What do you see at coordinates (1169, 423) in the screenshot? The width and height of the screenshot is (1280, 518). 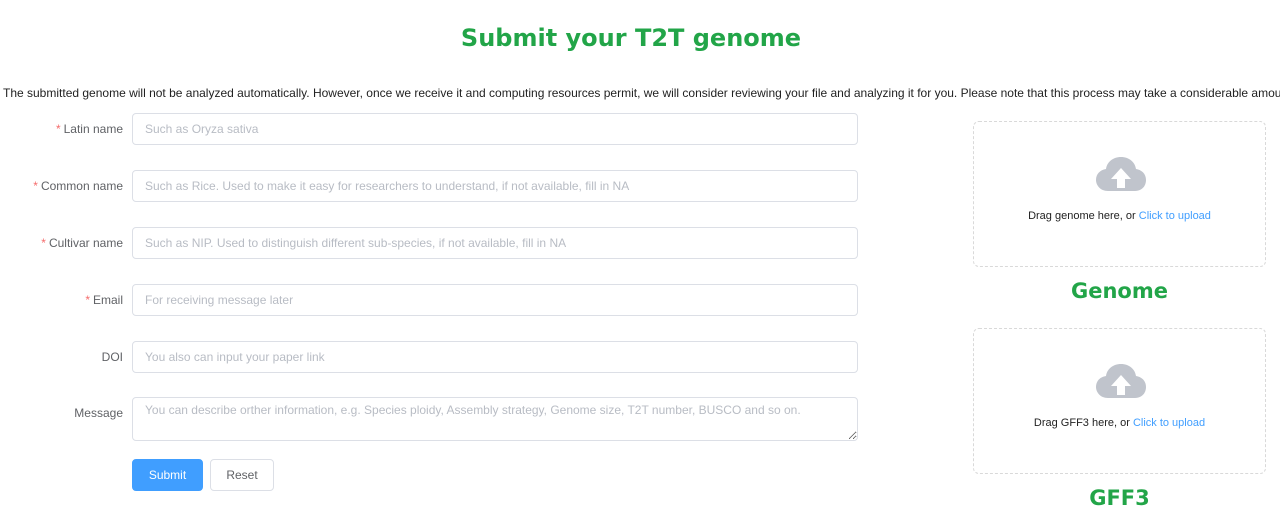 I see `gff3-click-to-upload-link: Click to upload` at bounding box center [1169, 423].